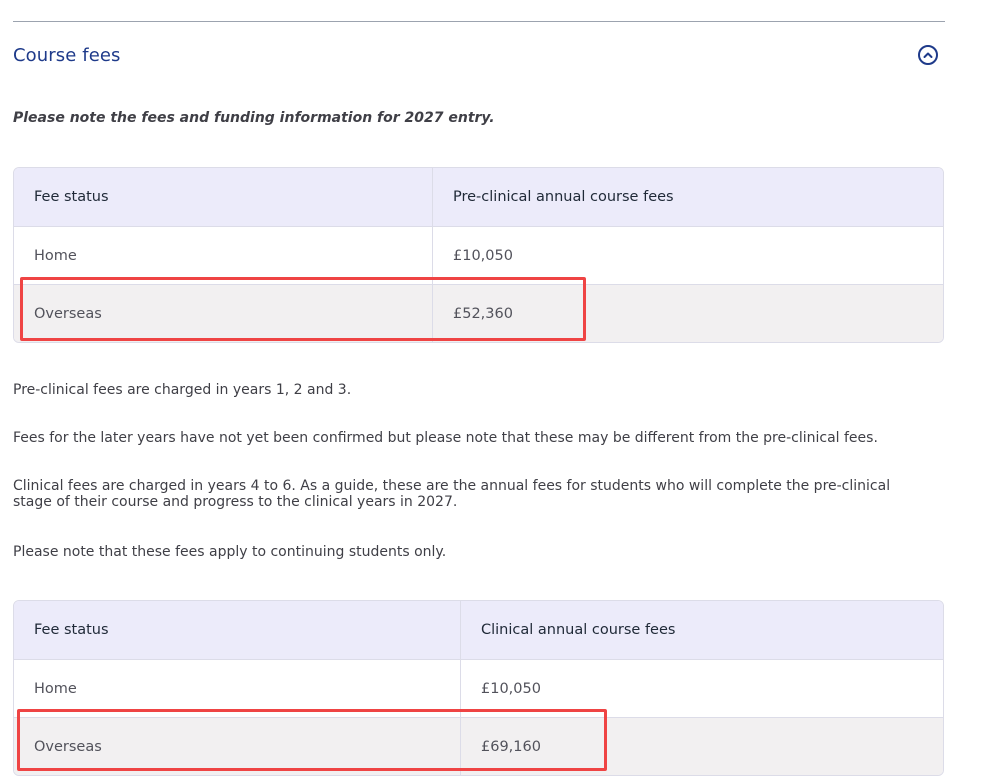 This screenshot has width=981, height=776. What do you see at coordinates (511, 746) in the screenshot?
I see `fee-amount-cell: £69,160` at bounding box center [511, 746].